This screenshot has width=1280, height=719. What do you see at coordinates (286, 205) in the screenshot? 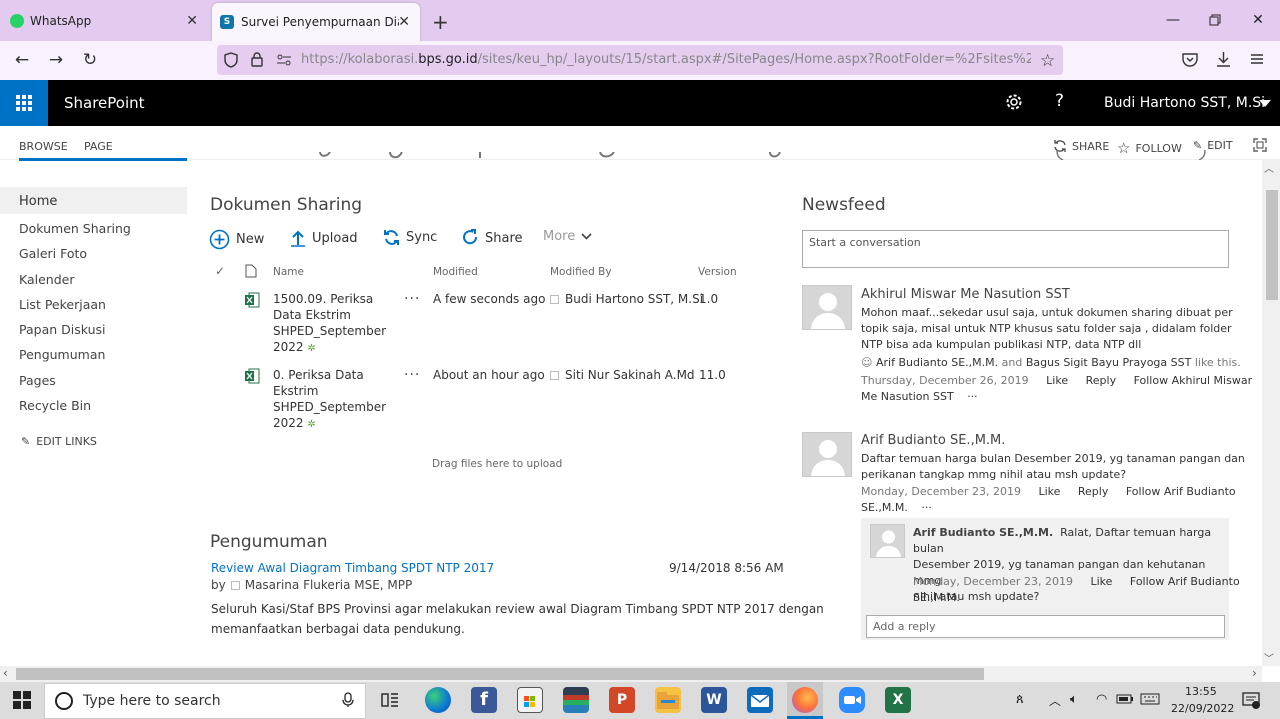
I see `documents-title: Dokumen Sharing` at bounding box center [286, 205].